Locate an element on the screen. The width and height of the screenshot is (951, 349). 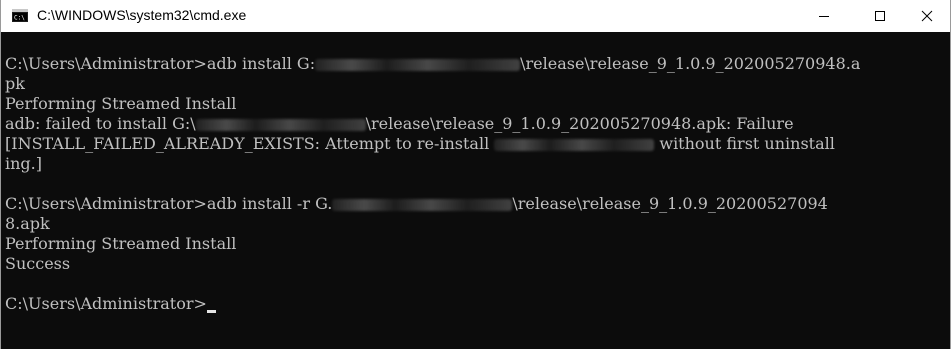
svg-text: C:\ is located at coordinates (19, 18).